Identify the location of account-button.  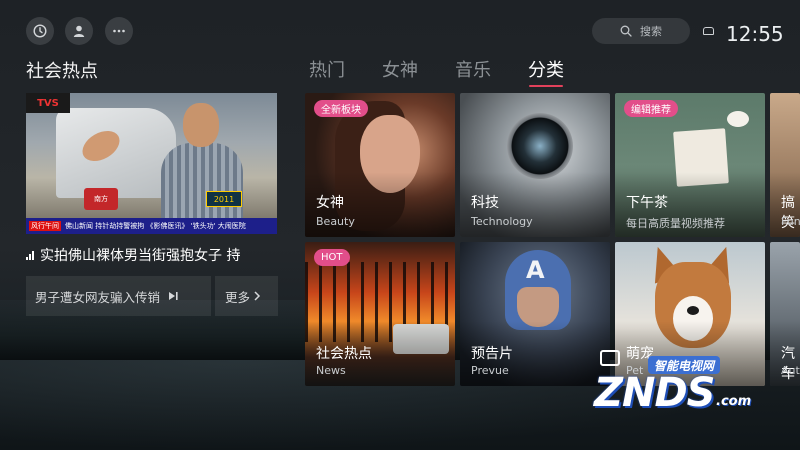
(79, 31).